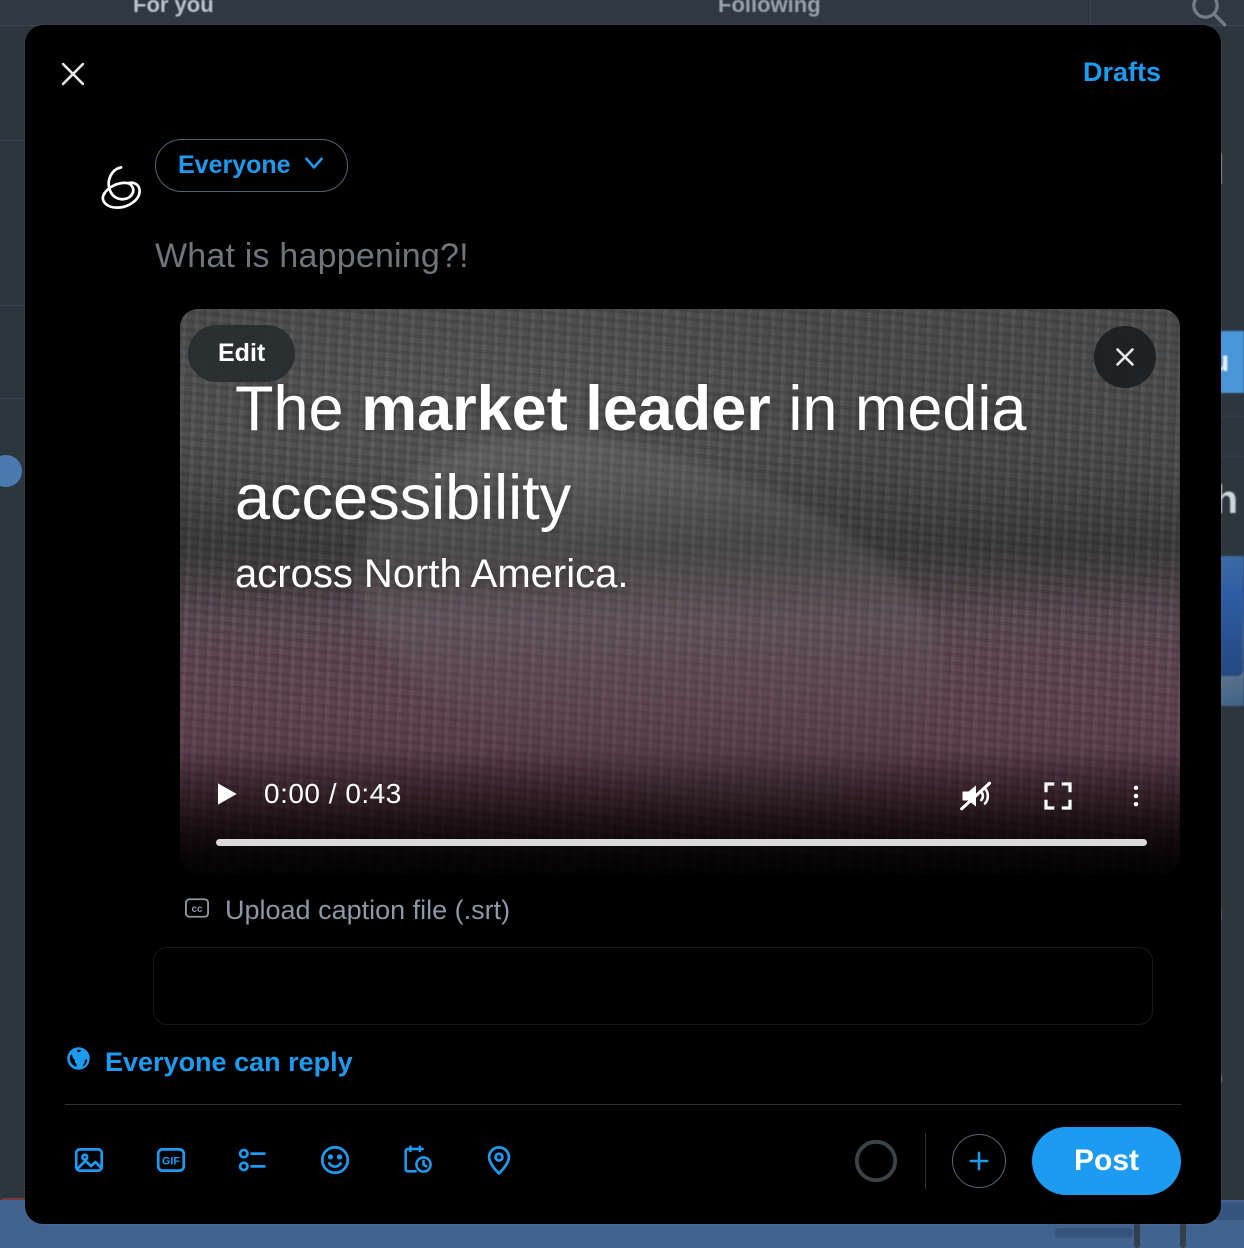 The width and height of the screenshot is (1244, 1248). I want to click on svg-text: cc, so click(197, 909).